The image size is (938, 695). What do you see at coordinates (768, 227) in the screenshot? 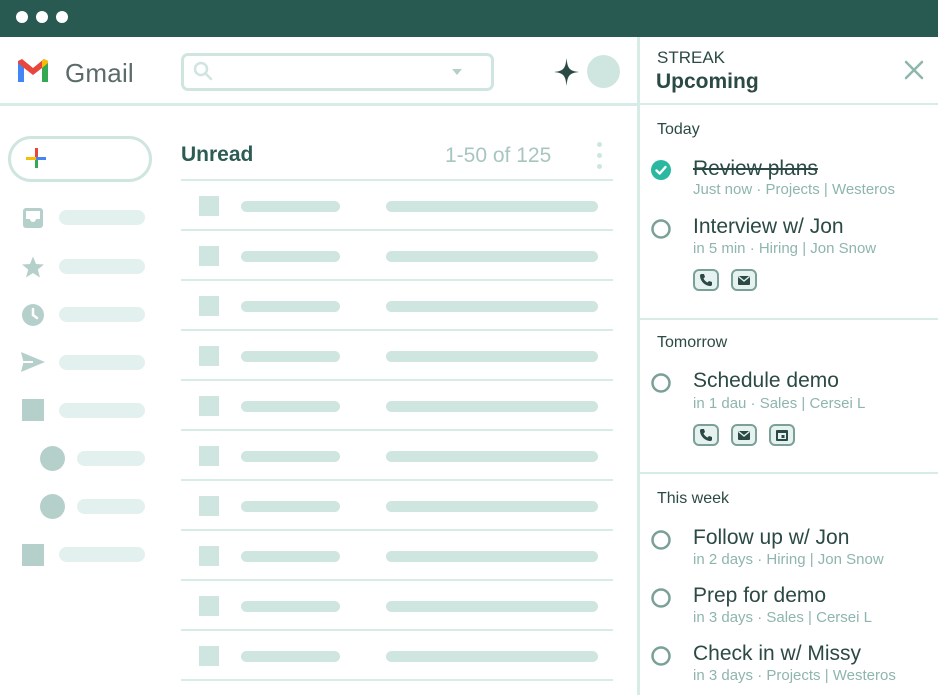
I see `task-title: Interview w/ Jon` at bounding box center [768, 227].